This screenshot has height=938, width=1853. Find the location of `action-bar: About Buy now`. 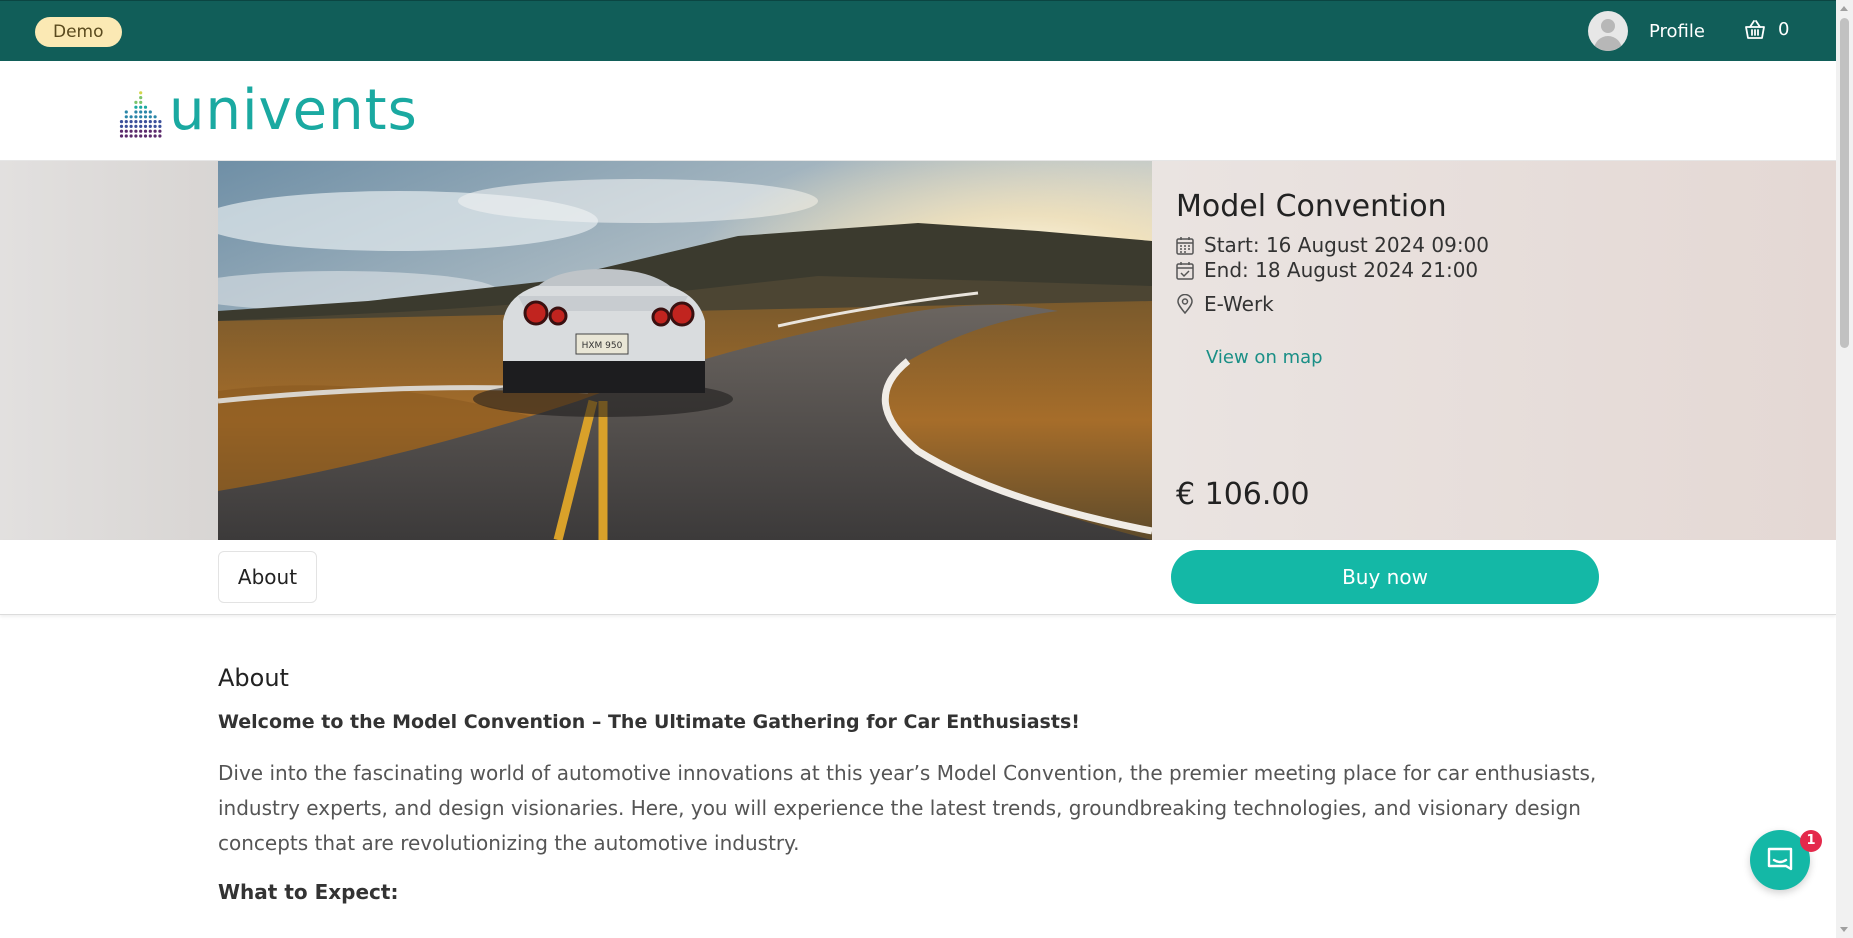

action-bar: About Buy now is located at coordinates (918, 577).